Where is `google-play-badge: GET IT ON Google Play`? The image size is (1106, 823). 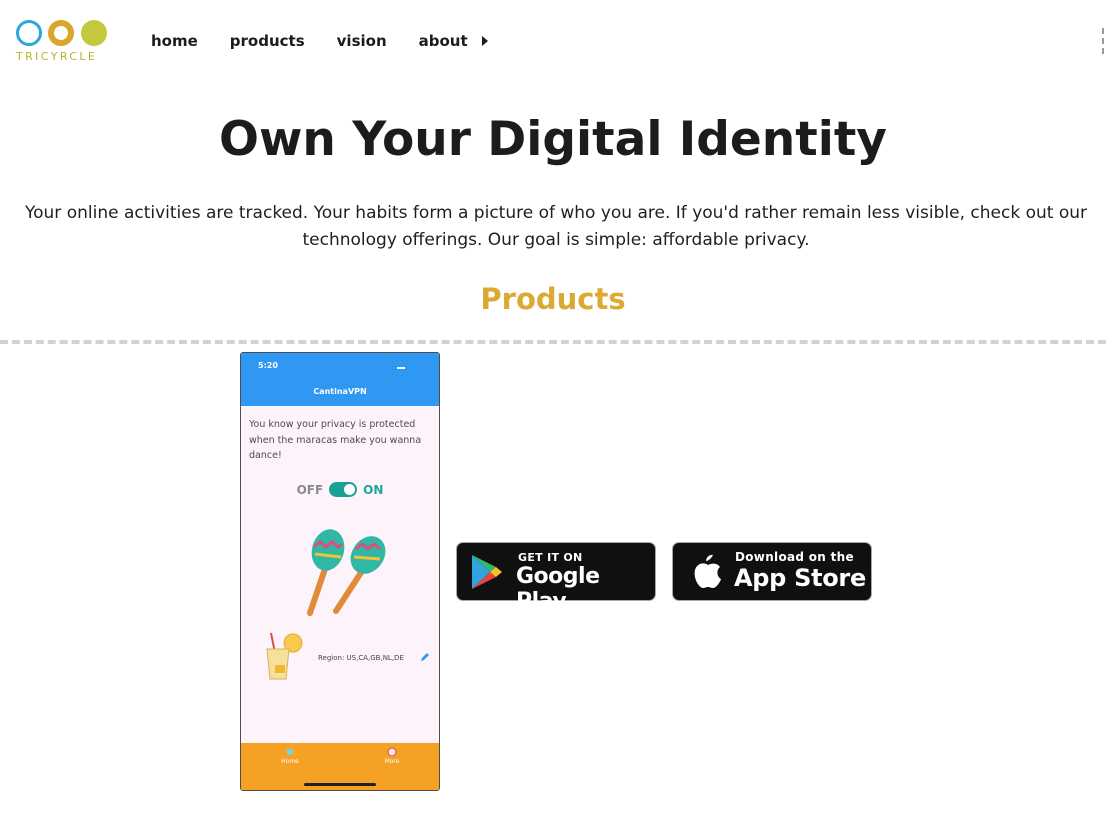 google-play-badge: GET IT ON Google Play is located at coordinates (556, 578).